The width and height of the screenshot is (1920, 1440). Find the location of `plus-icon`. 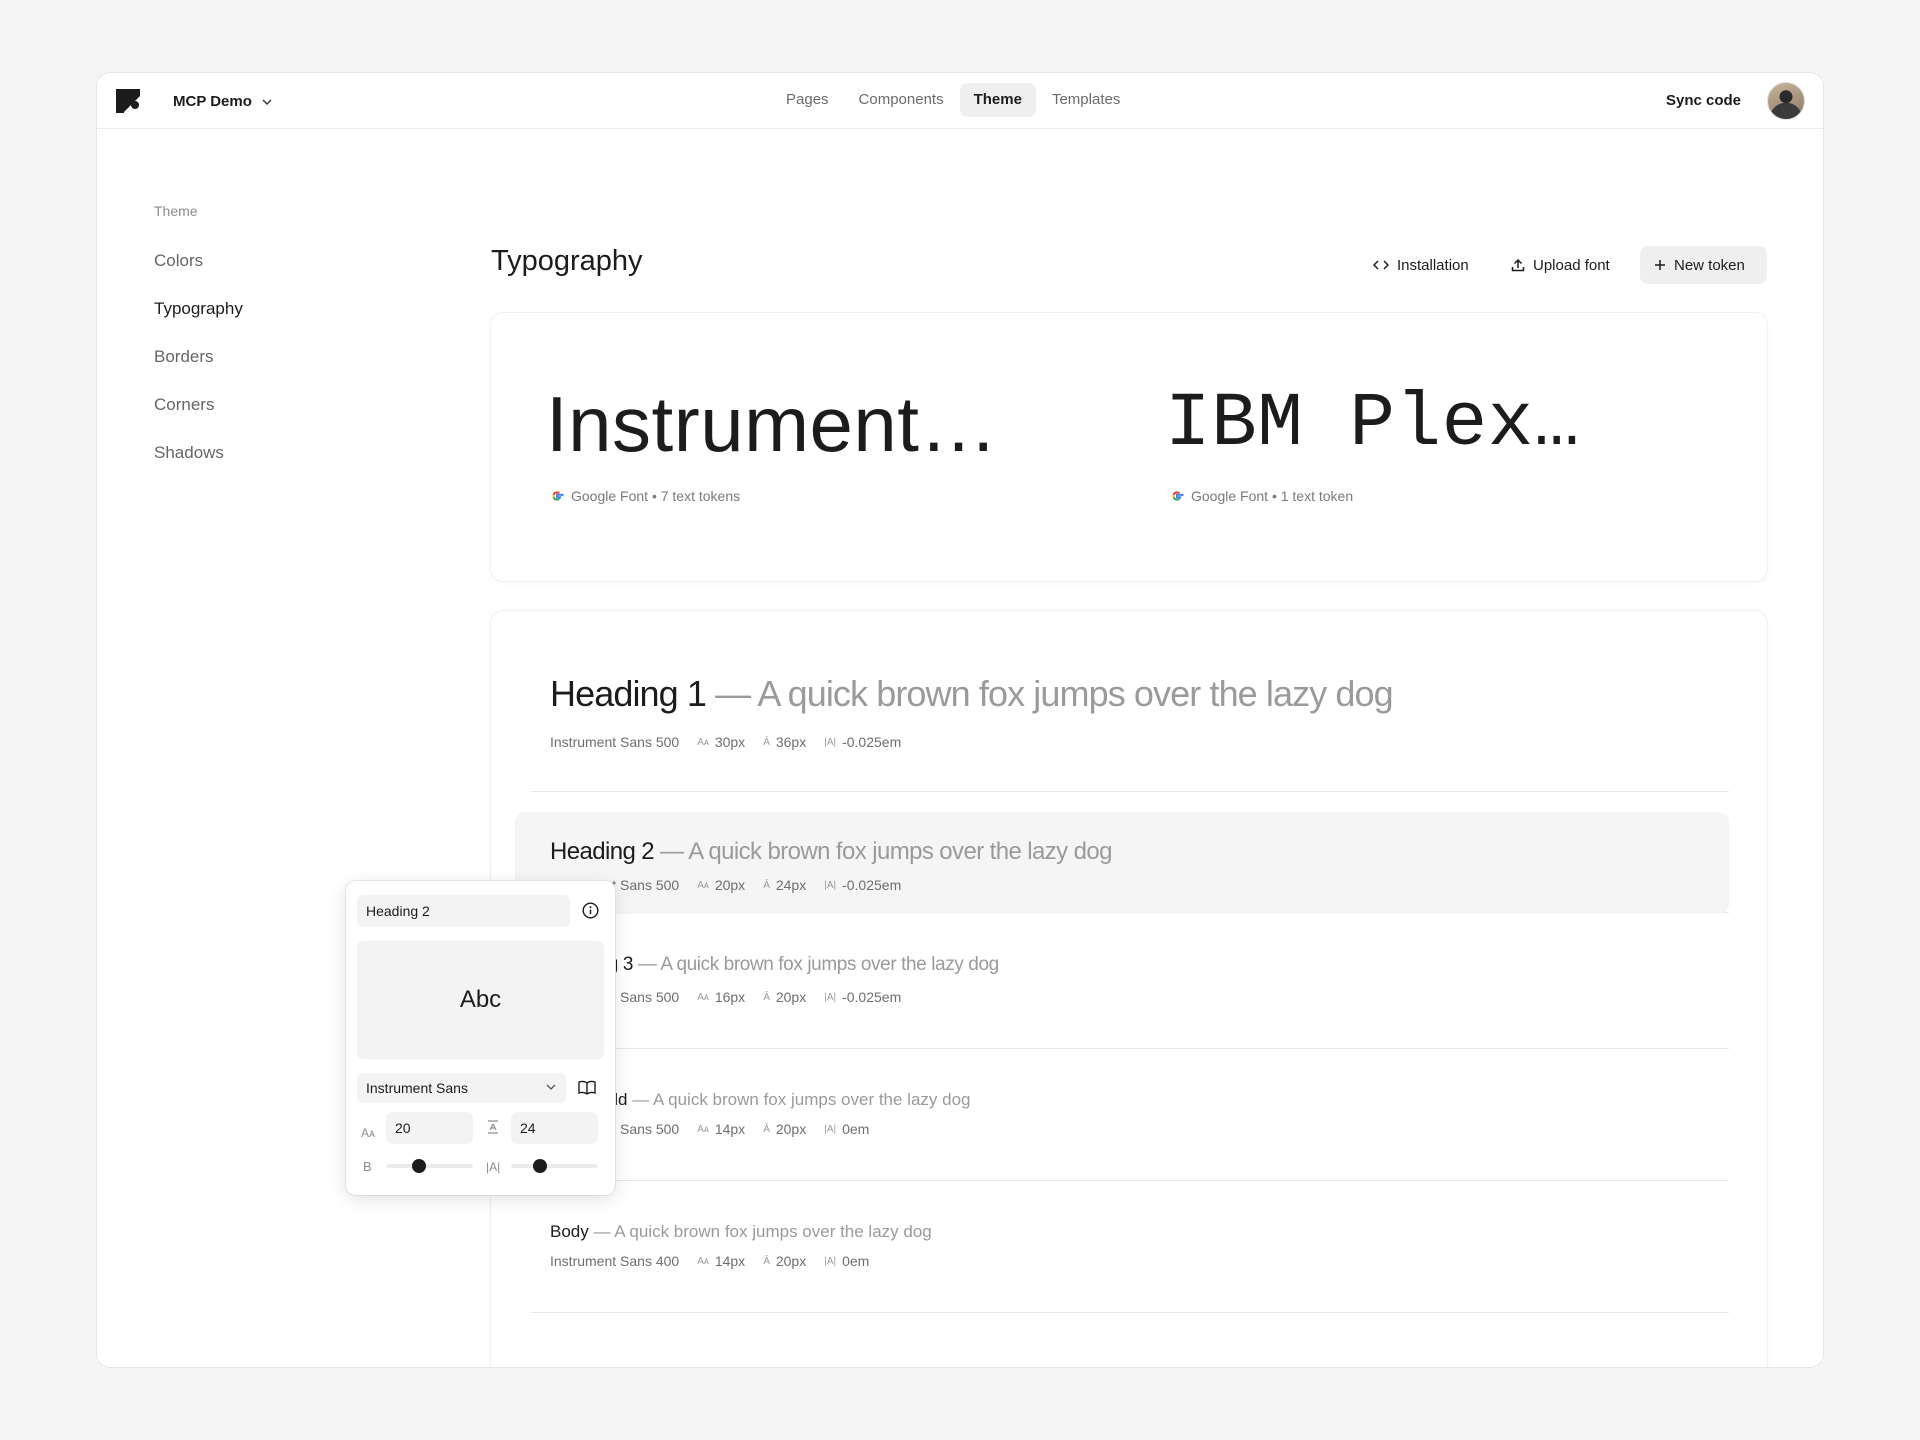

plus-icon is located at coordinates (1660, 265).